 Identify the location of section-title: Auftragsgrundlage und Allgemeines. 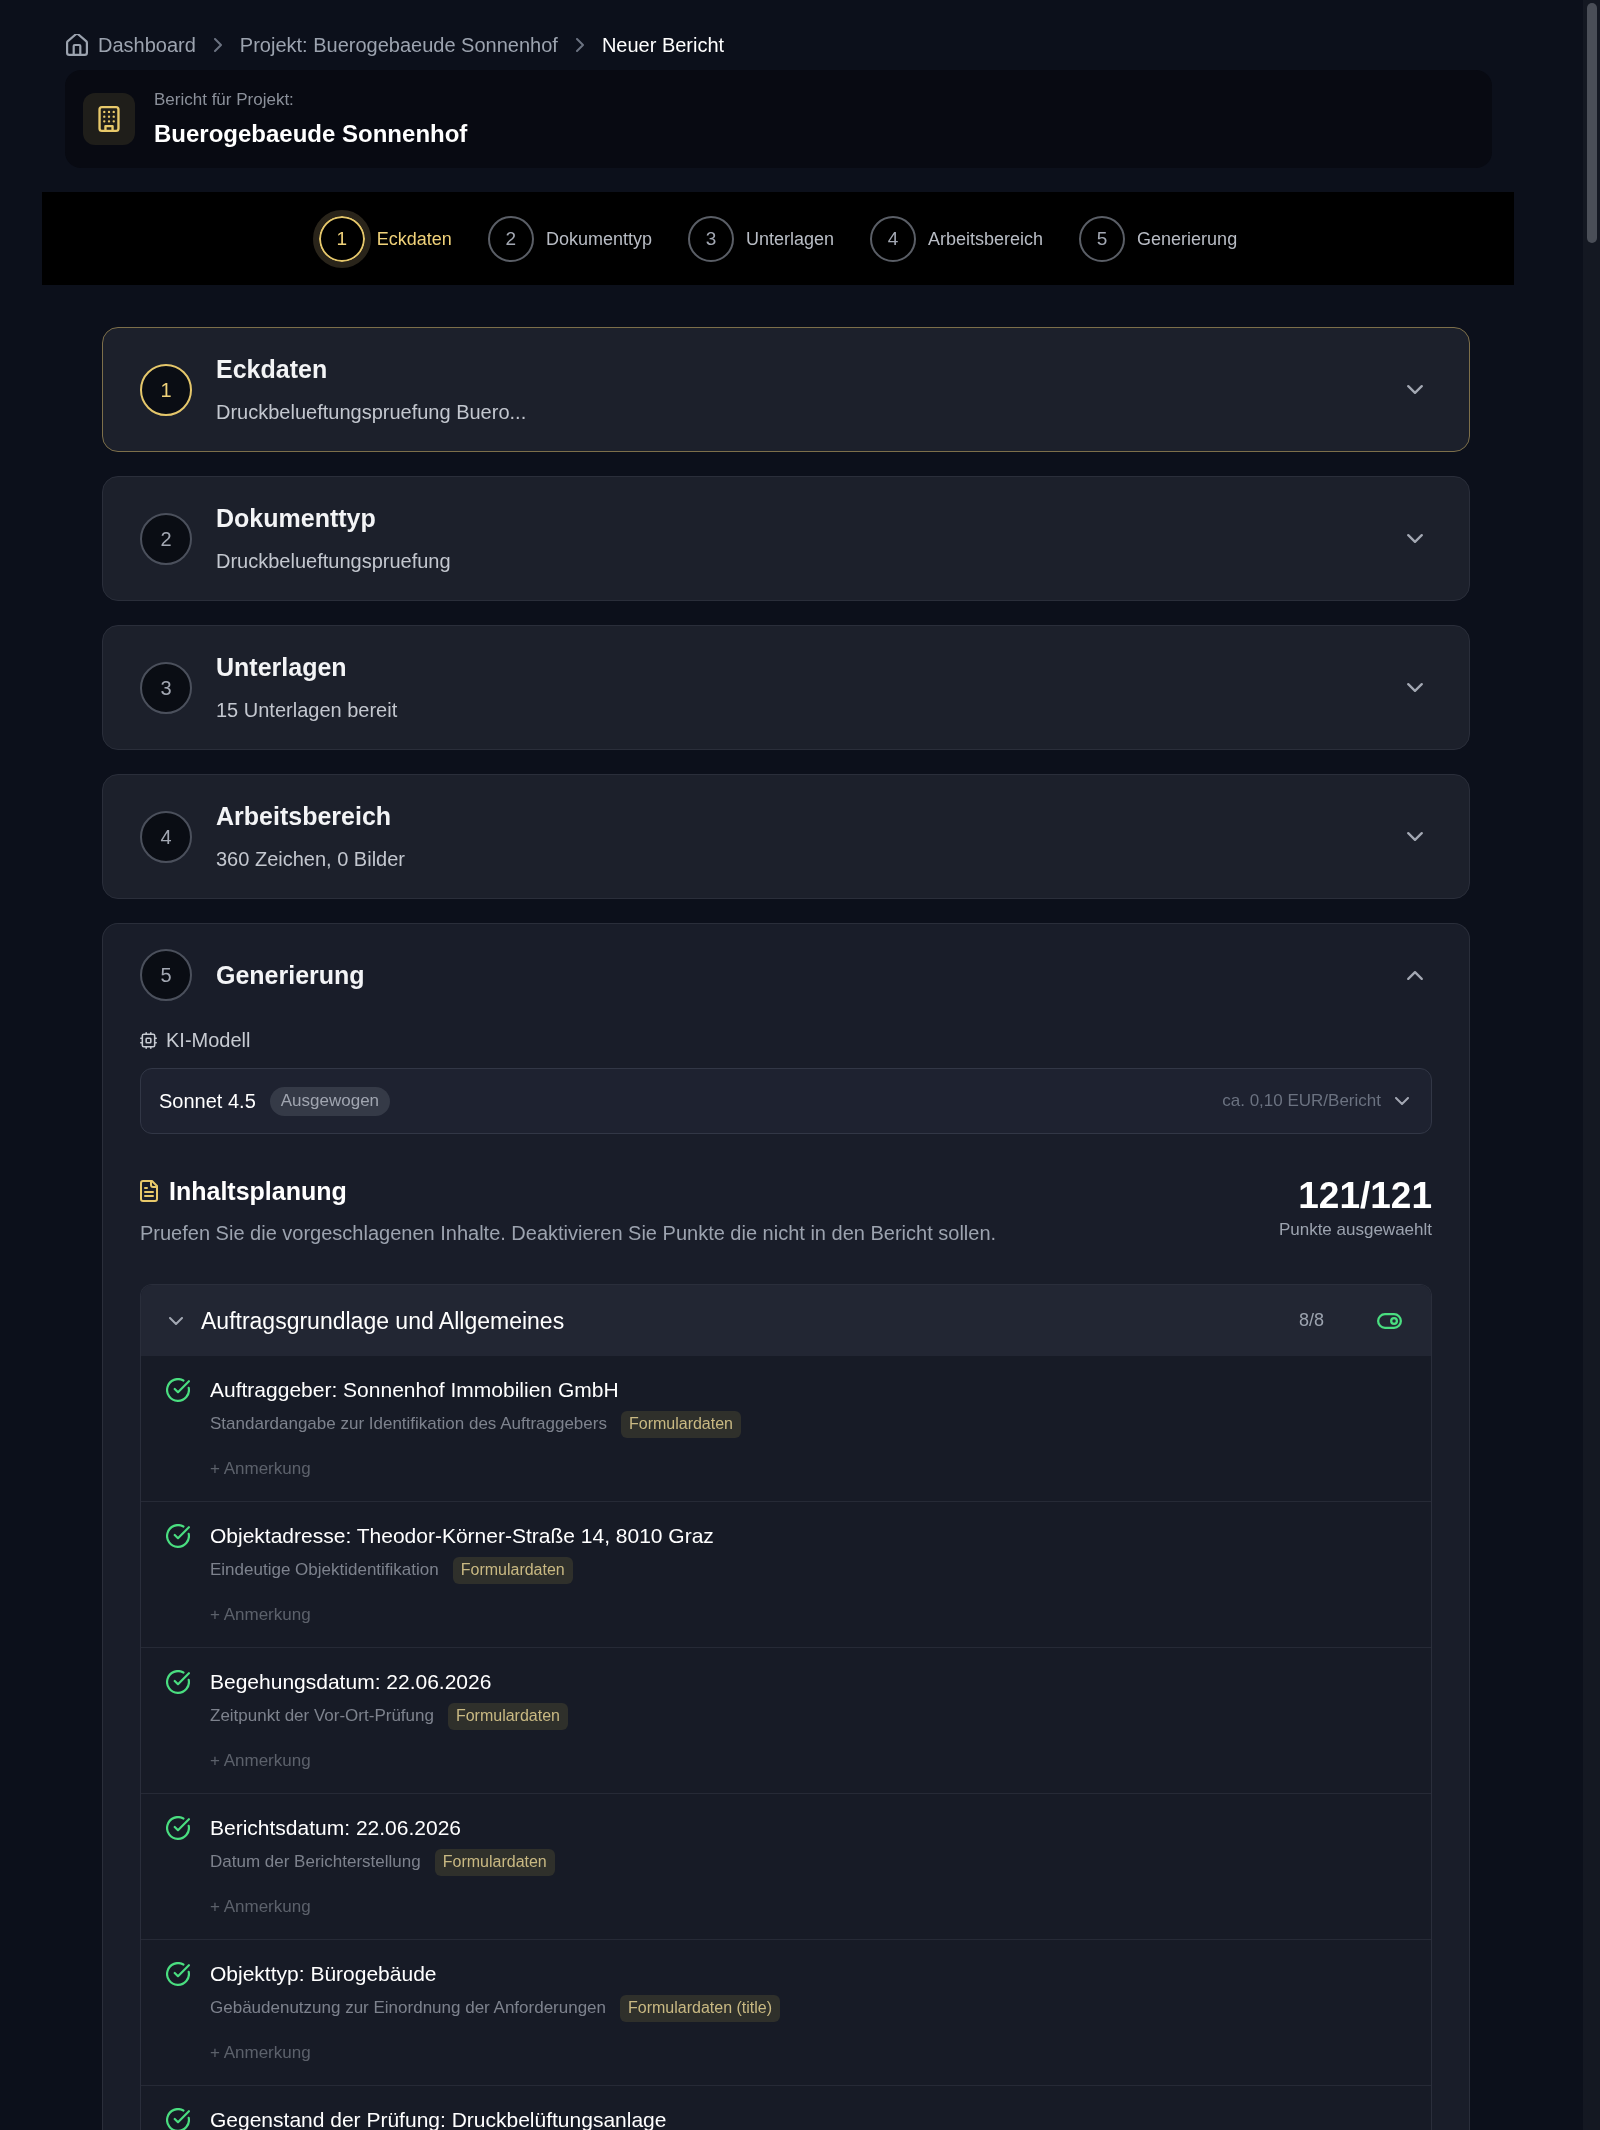
(383, 1321).